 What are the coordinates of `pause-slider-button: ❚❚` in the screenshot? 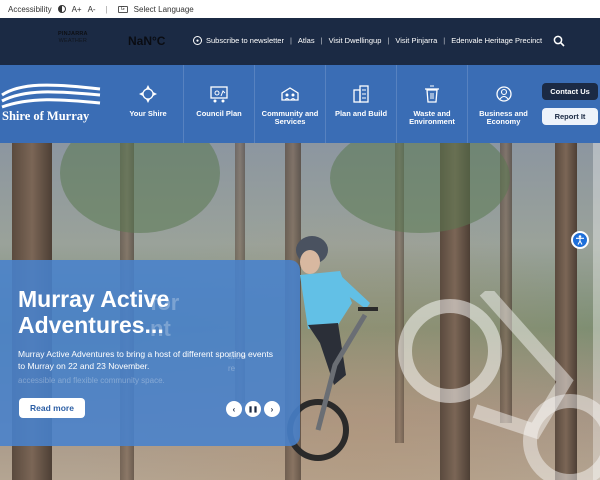 It's located at (253, 409).